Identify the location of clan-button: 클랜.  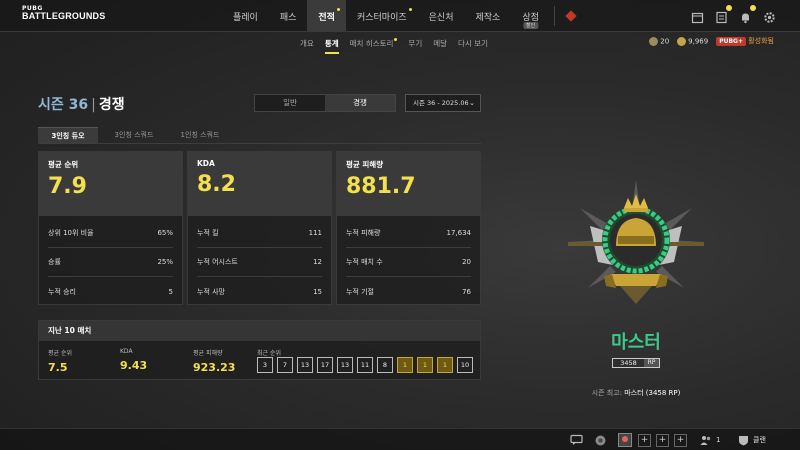
(752, 440).